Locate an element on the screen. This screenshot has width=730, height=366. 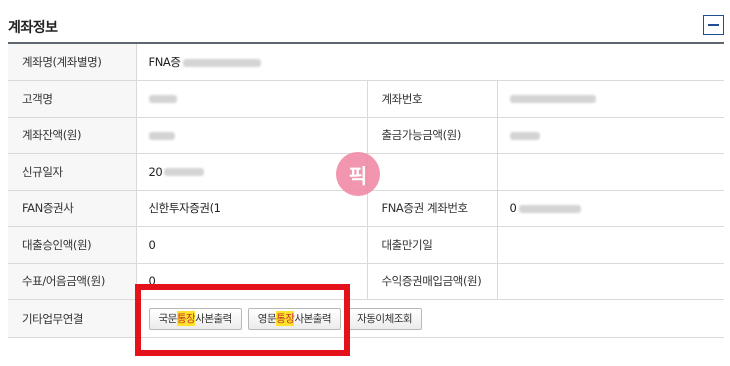
table-row: 고객명 계좌번호 is located at coordinates (366, 99).